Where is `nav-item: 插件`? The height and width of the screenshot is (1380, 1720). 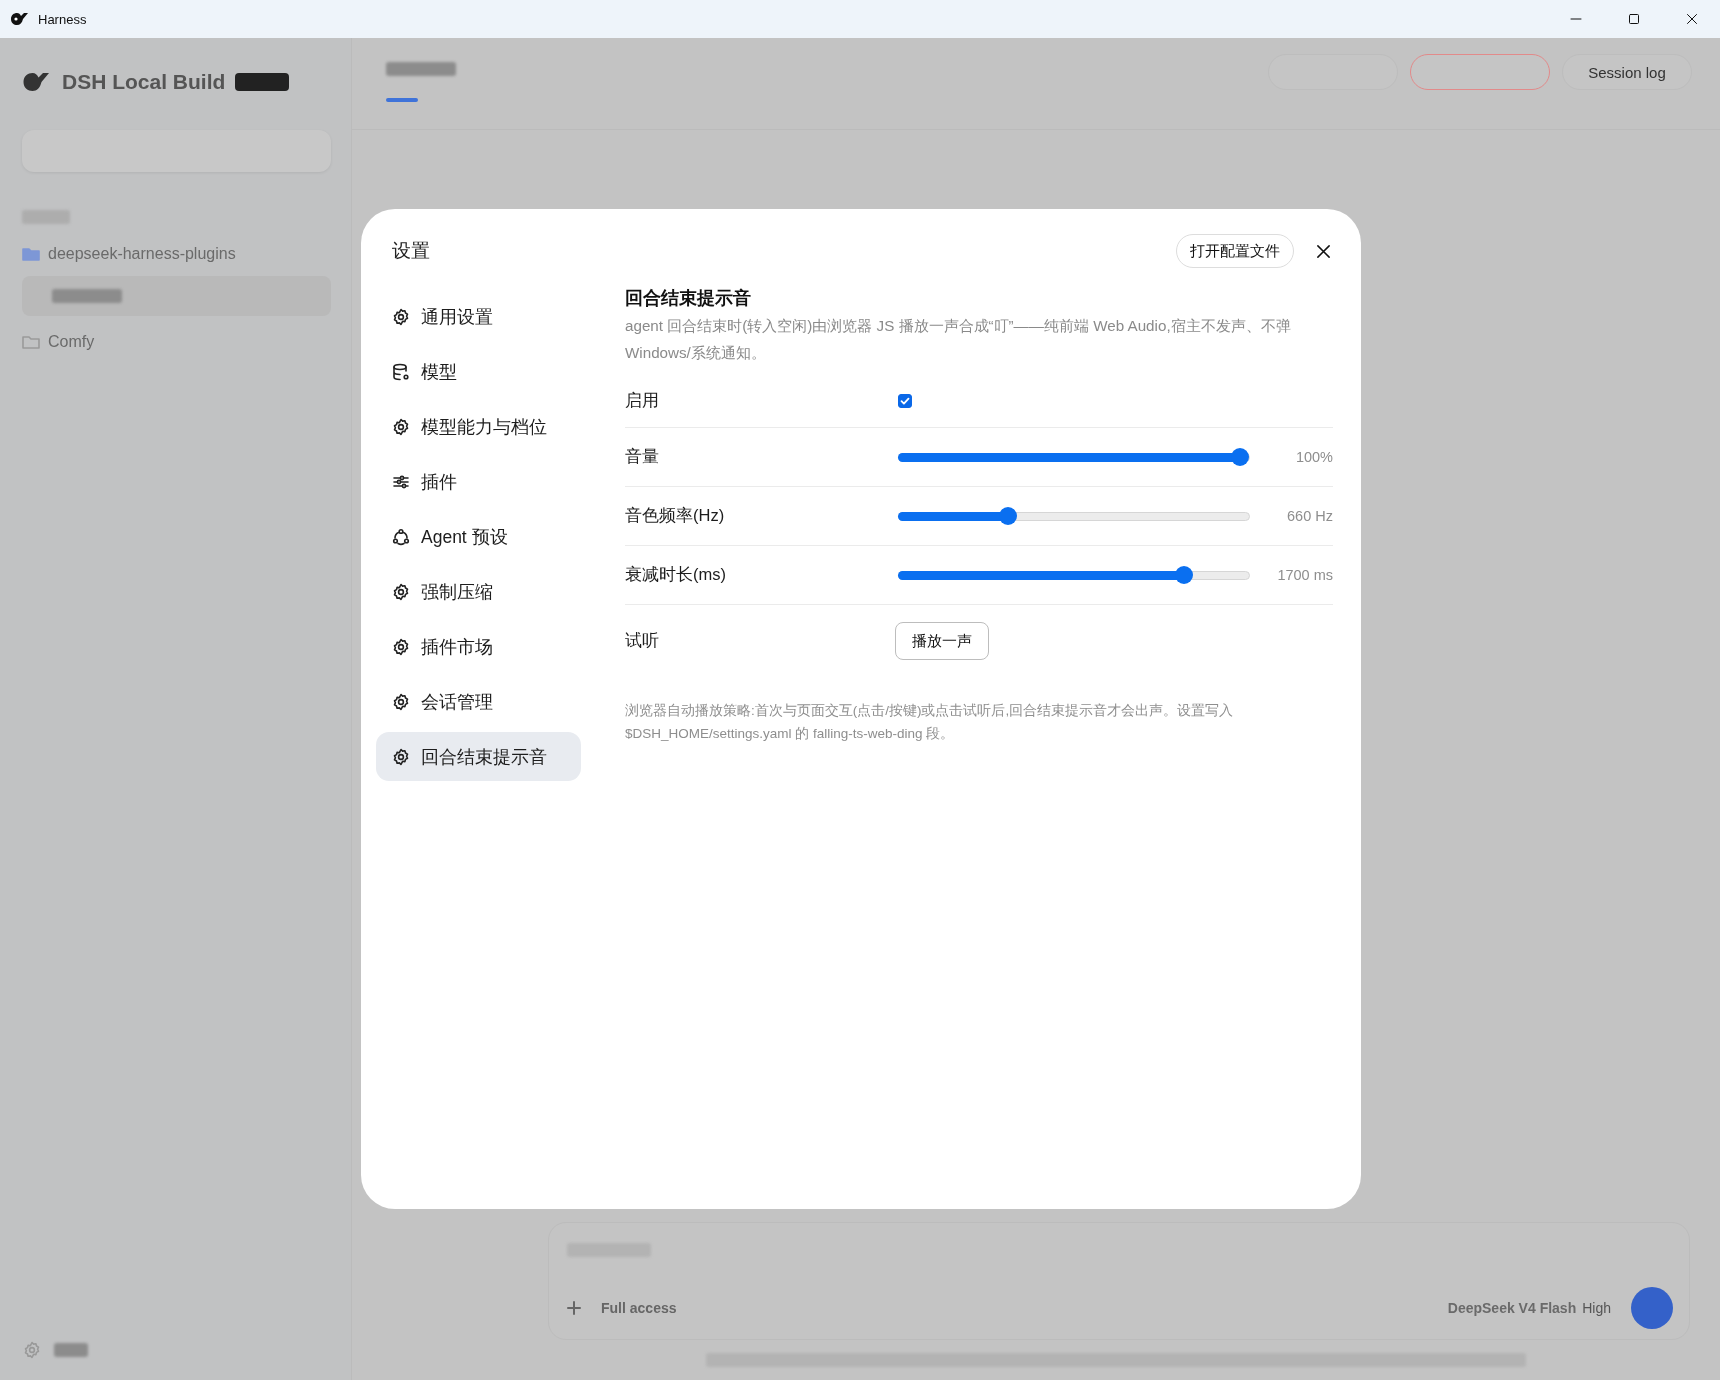 nav-item: 插件 is located at coordinates (478, 481).